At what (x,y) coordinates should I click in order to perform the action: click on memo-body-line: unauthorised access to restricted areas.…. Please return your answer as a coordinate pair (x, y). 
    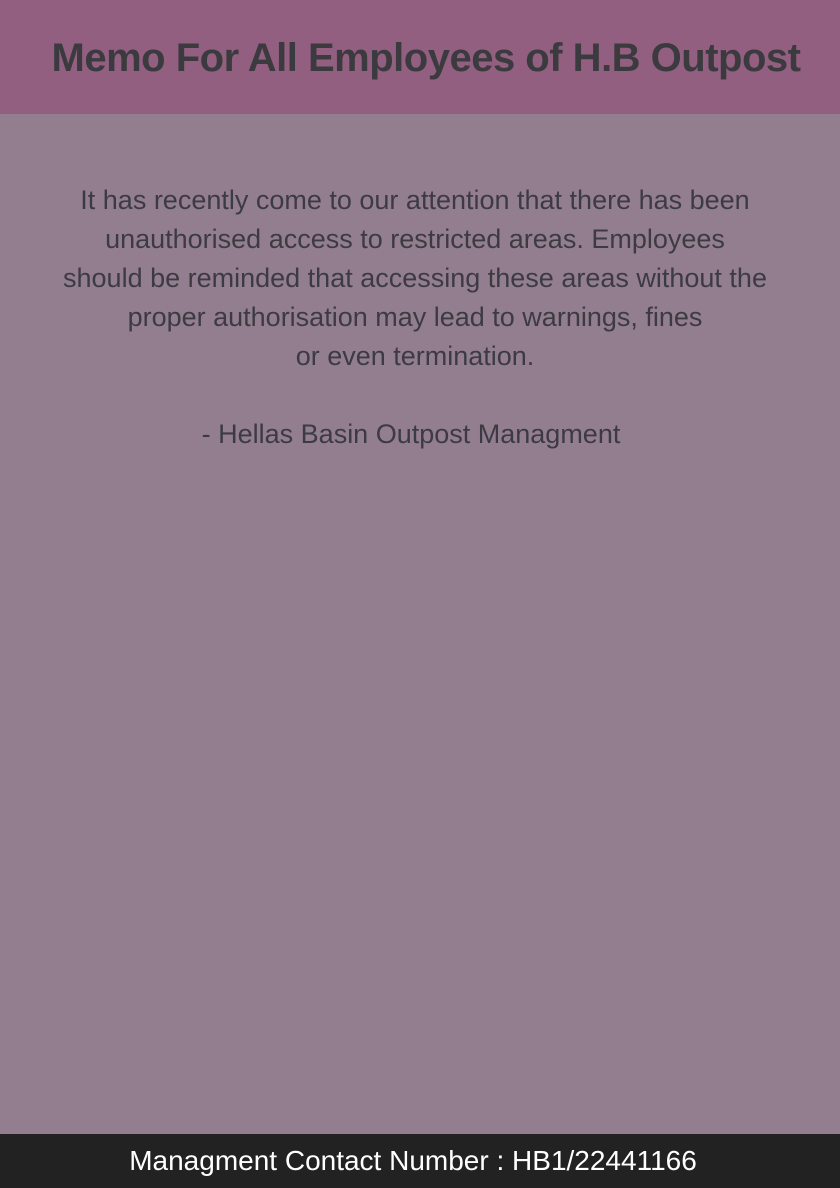
    Looking at the image, I should click on (415, 239).